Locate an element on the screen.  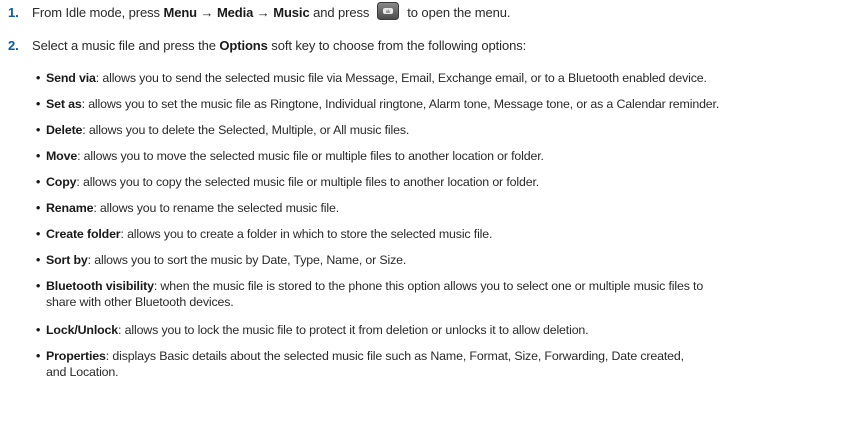
option-term: Delete is located at coordinates (64, 130).